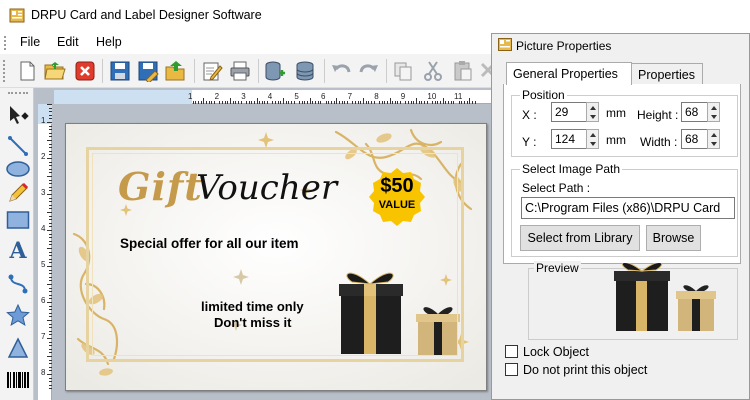  I want to click on ruler-ticks: 1 2 3 4 5 6 7 8 9 10 11, so click(339, 97).